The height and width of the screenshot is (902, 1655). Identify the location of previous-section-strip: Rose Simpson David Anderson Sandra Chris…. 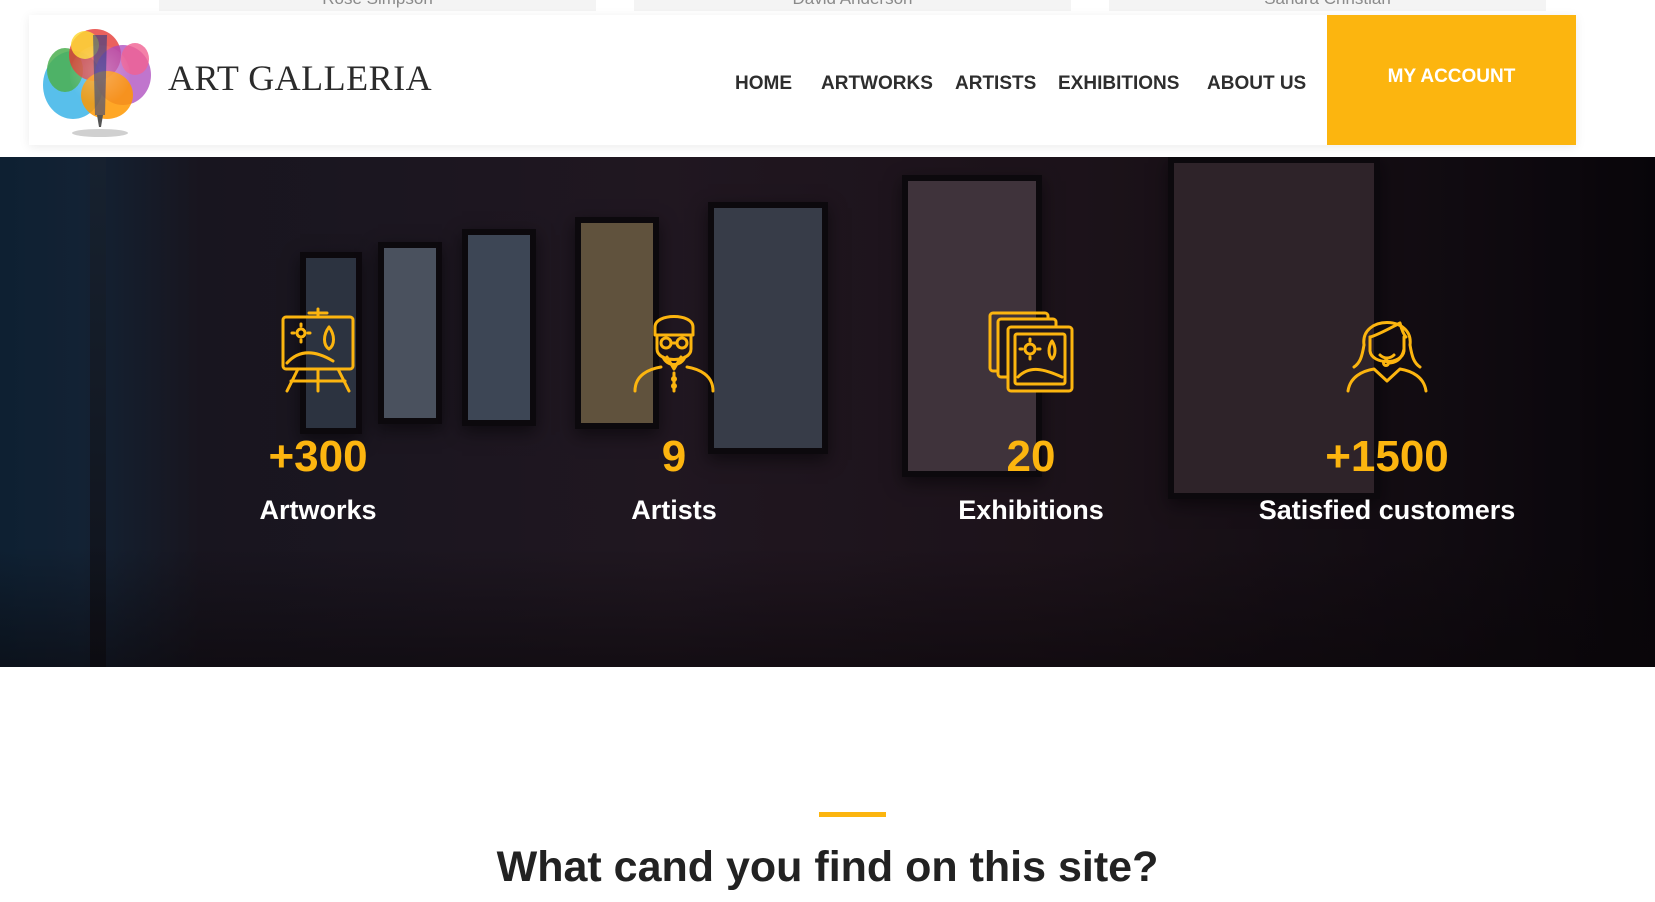
(827, 8).